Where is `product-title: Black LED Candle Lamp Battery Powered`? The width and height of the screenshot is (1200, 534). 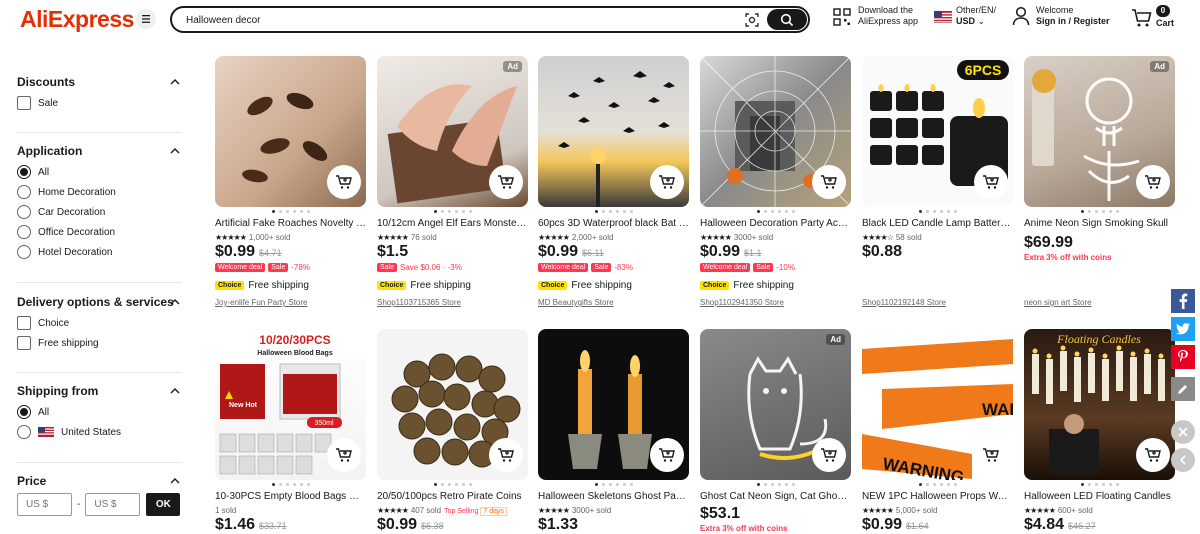
product-title: Black LED Candle Lamp Battery Powered is located at coordinates (937, 223).